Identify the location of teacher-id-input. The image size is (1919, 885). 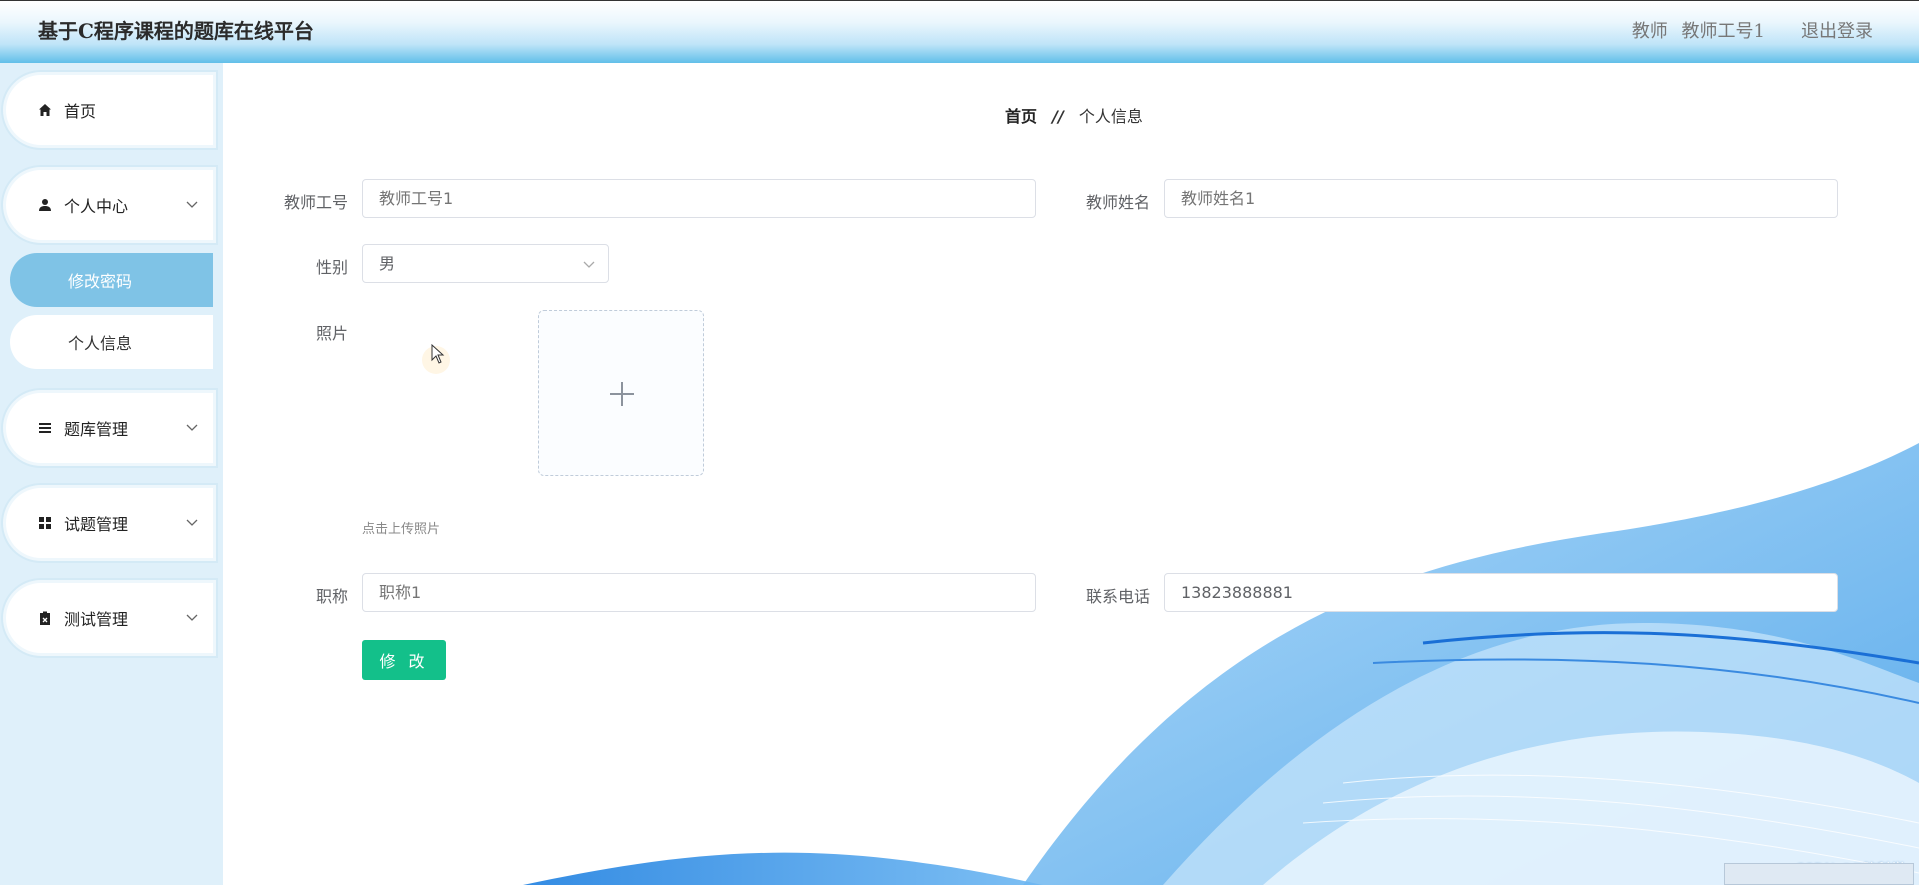
(699, 198).